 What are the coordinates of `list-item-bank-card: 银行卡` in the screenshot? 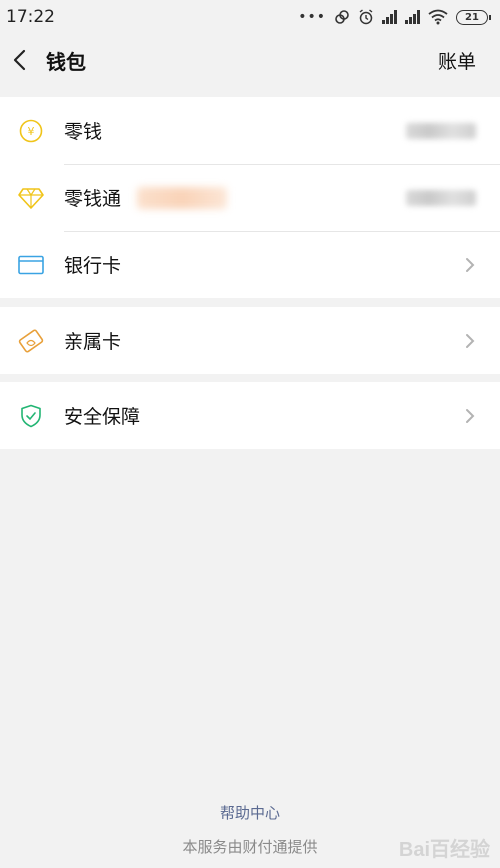 It's located at (250, 264).